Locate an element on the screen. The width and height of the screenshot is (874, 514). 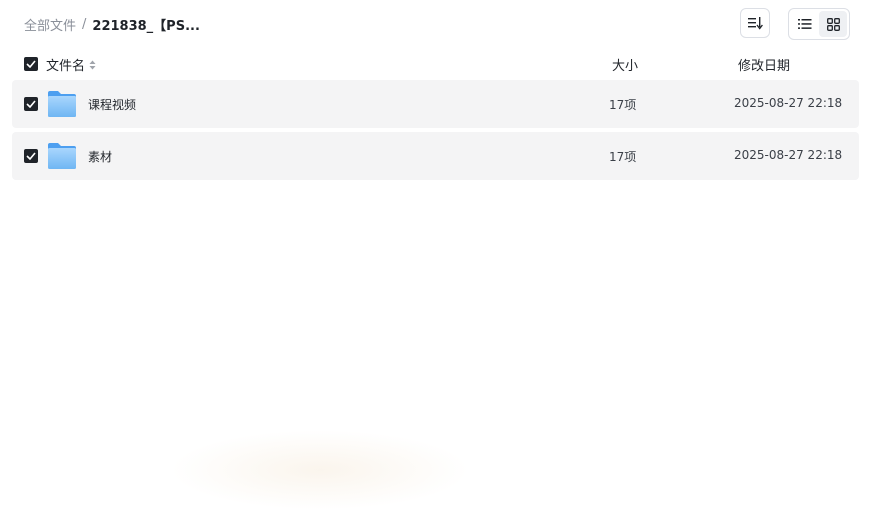
grid-view-icon is located at coordinates (833, 24).